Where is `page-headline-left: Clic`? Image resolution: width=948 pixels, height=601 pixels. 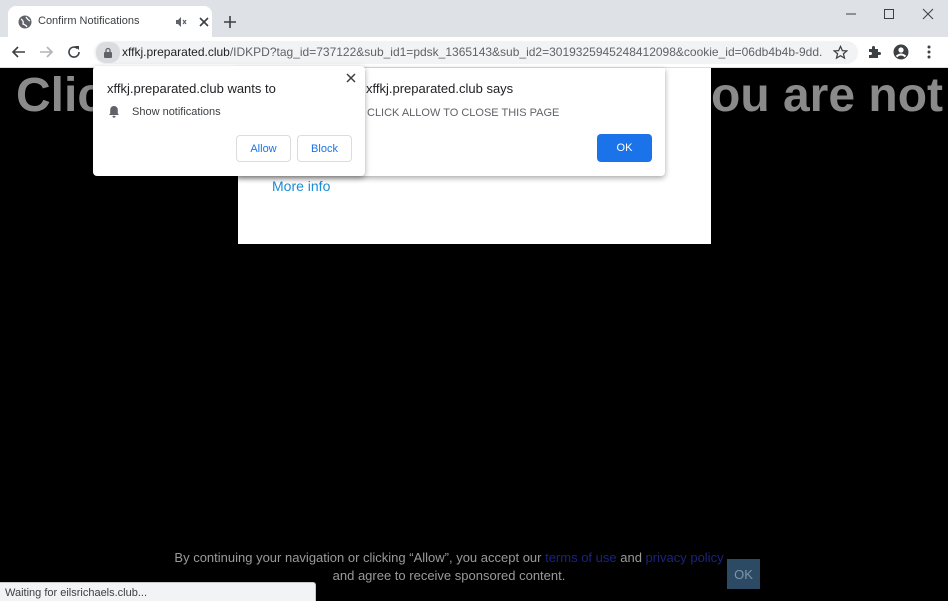
page-headline-left: Clic is located at coordinates (60, 95).